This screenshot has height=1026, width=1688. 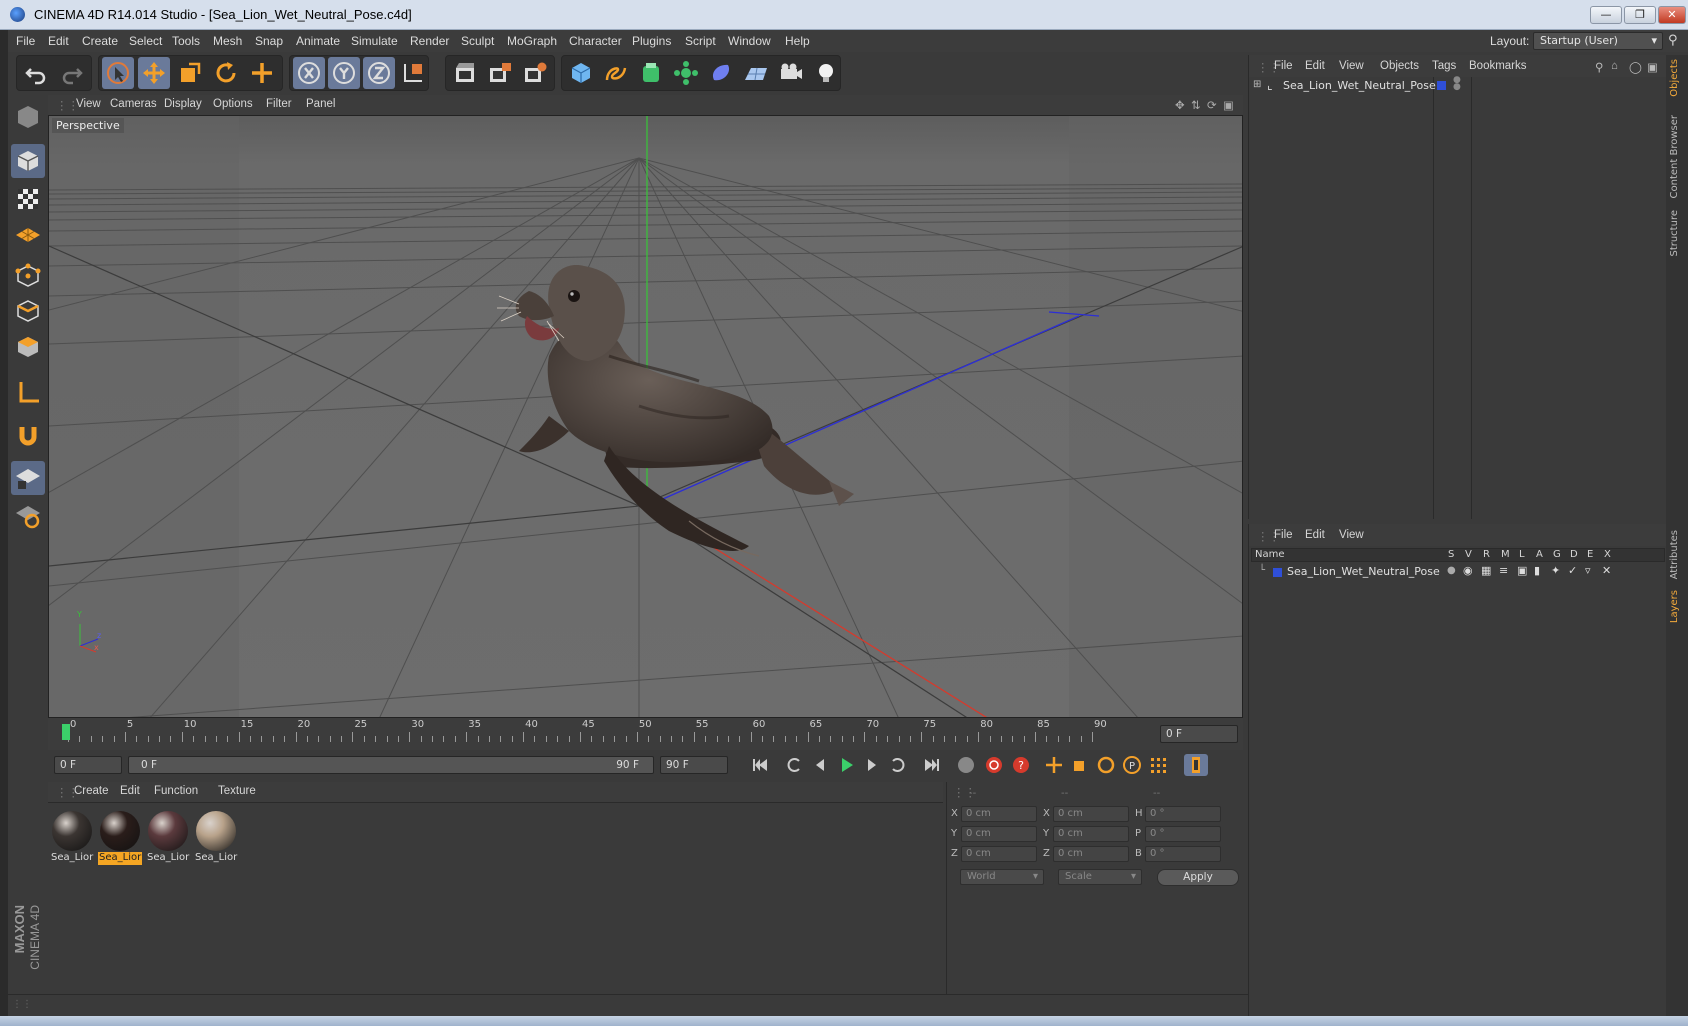 What do you see at coordinates (749, 41) in the screenshot?
I see `menu-window: Window` at bounding box center [749, 41].